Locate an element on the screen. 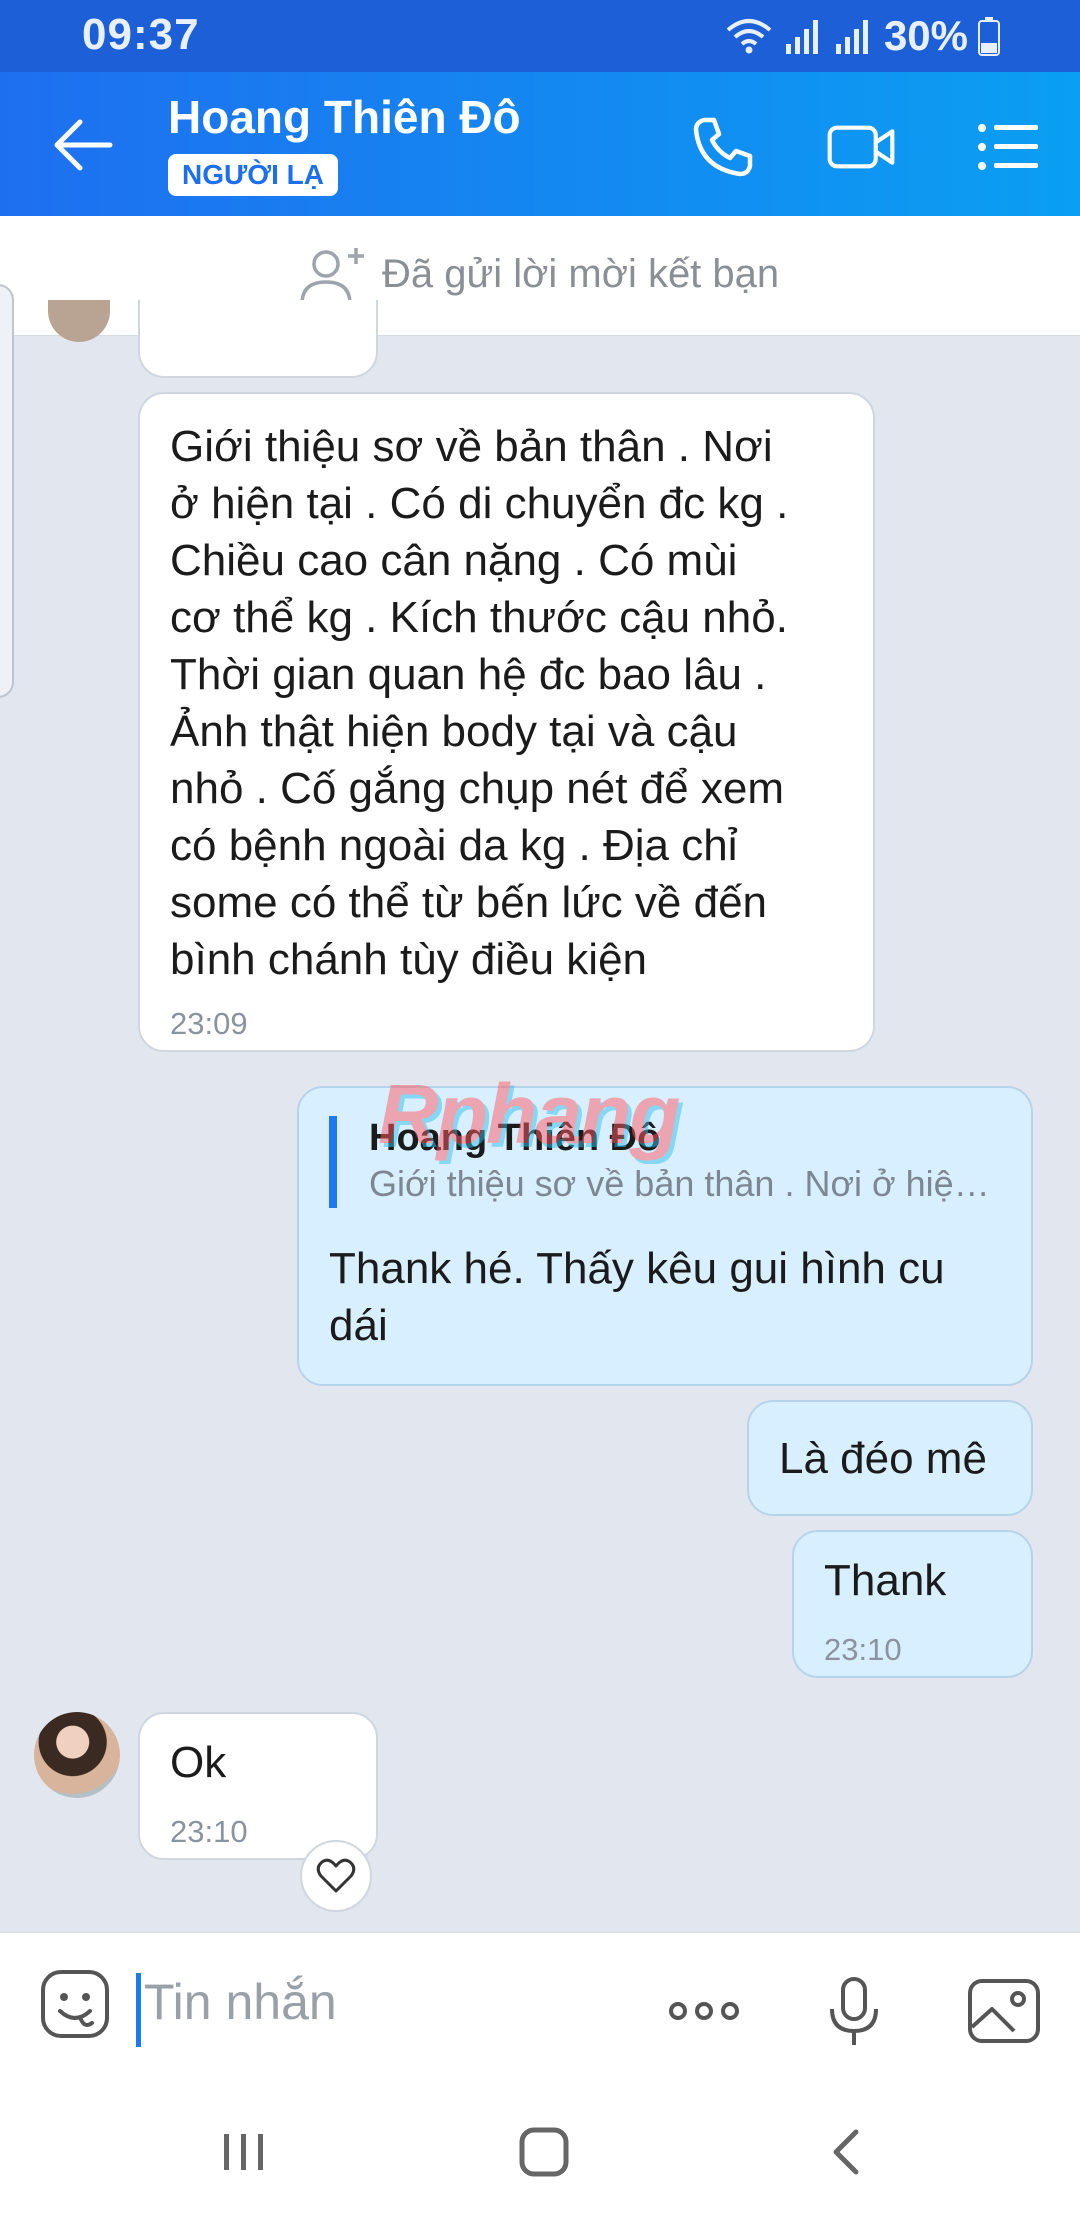  status-time: 09:37 is located at coordinates (141, 34).